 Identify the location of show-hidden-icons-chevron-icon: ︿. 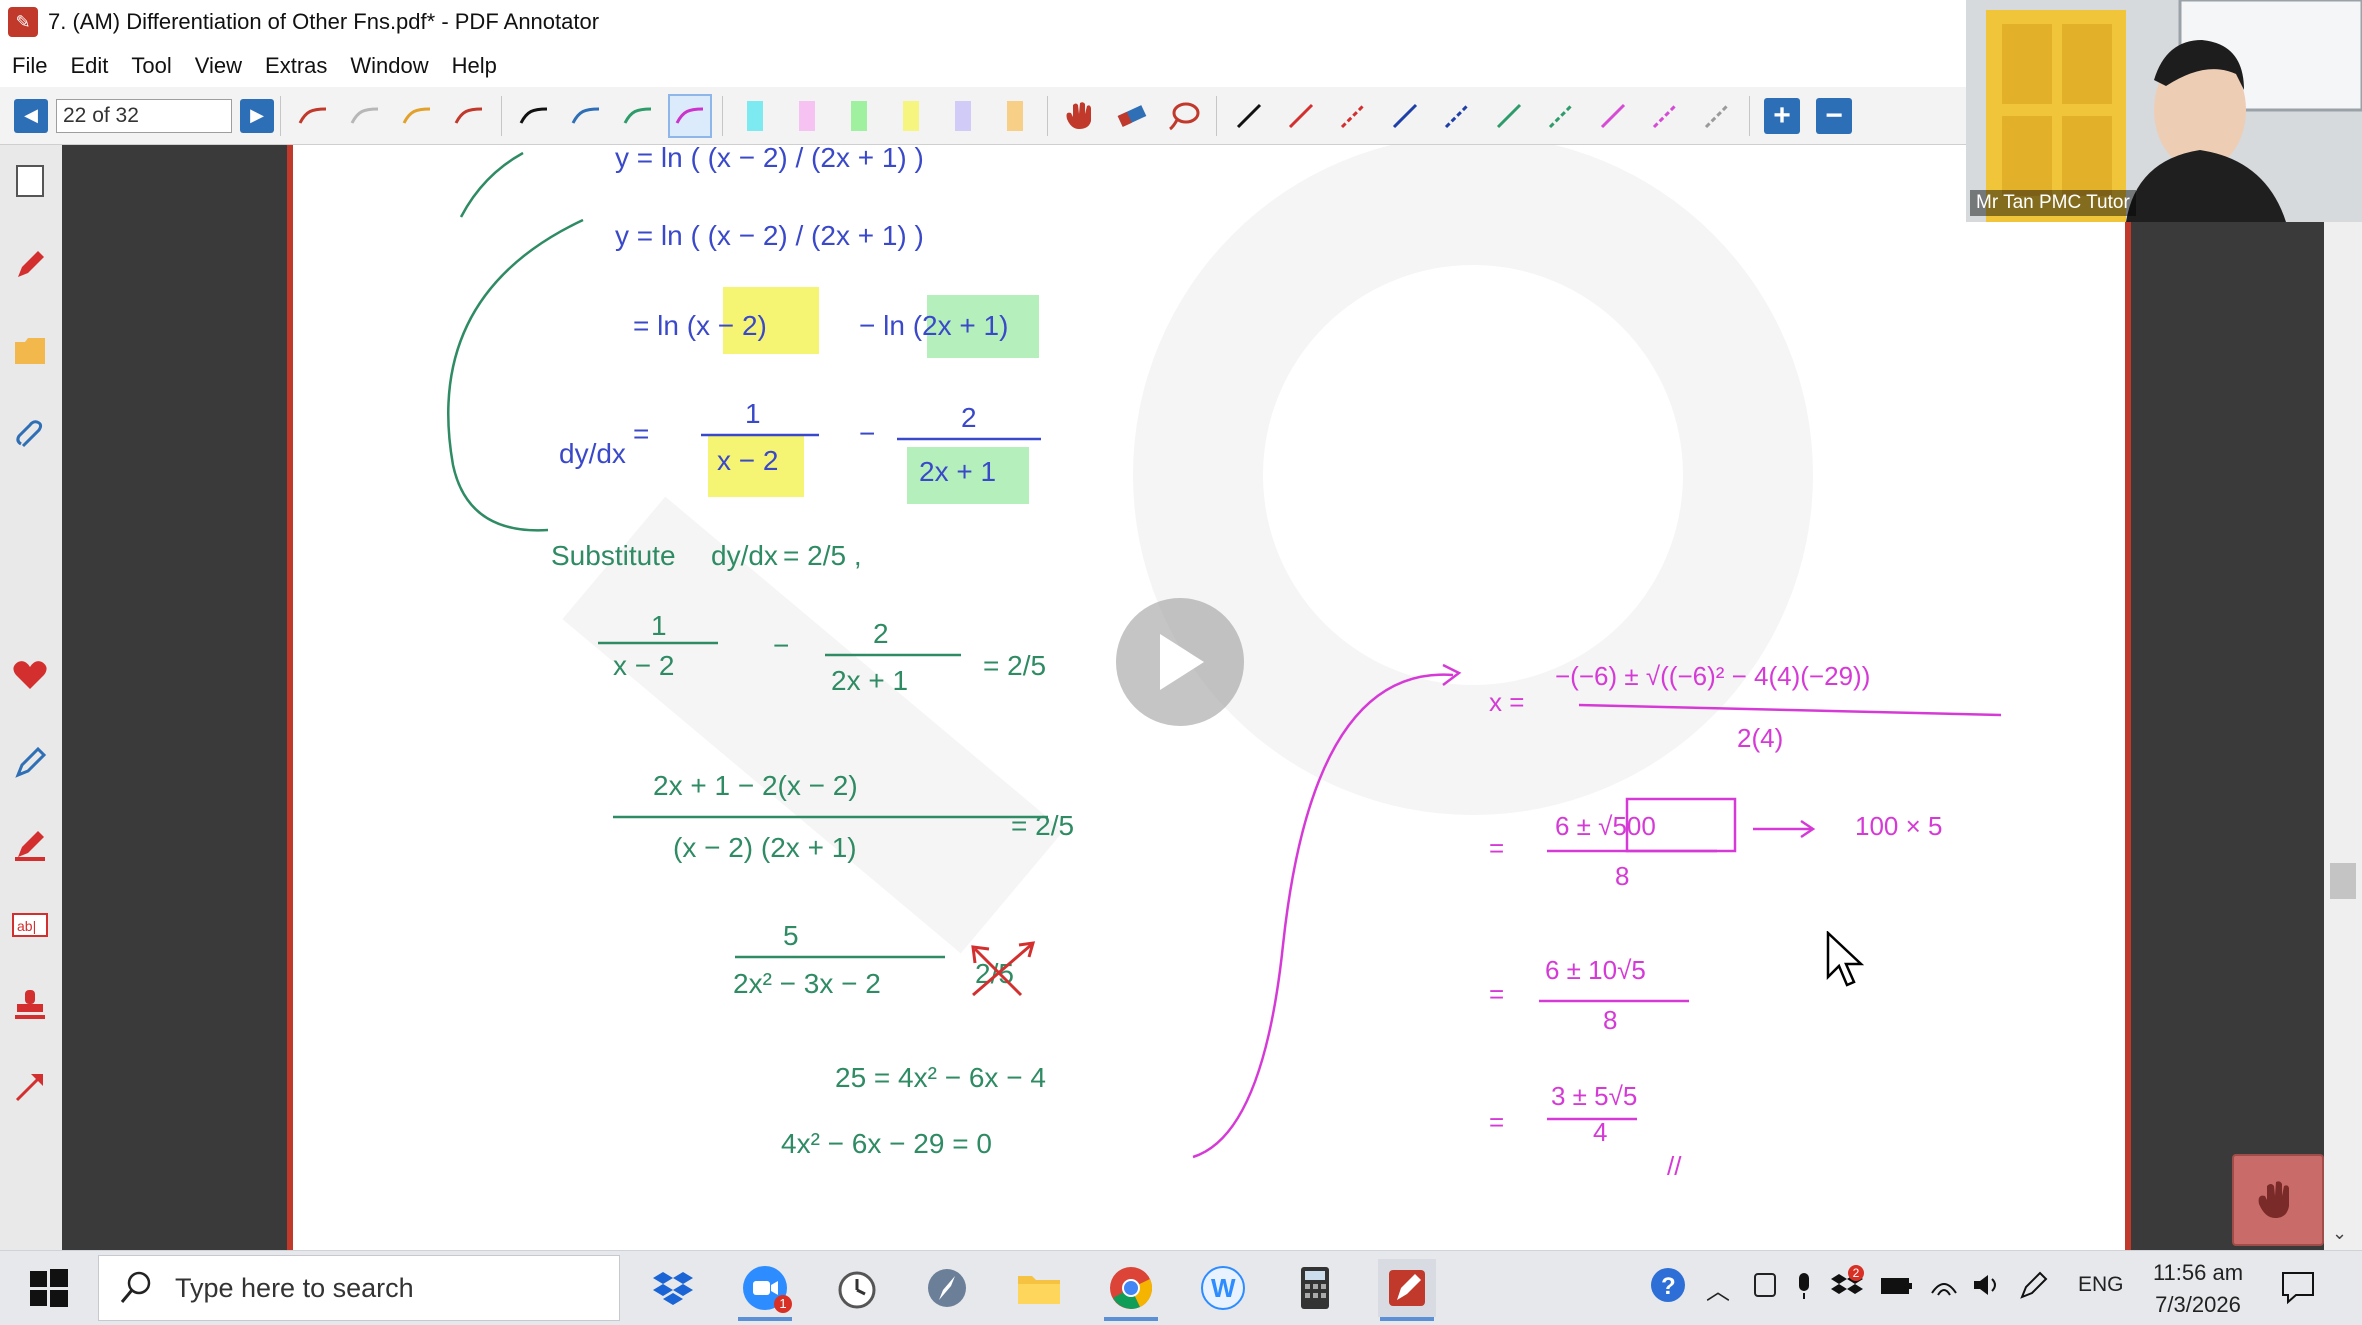
(1718, 1288).